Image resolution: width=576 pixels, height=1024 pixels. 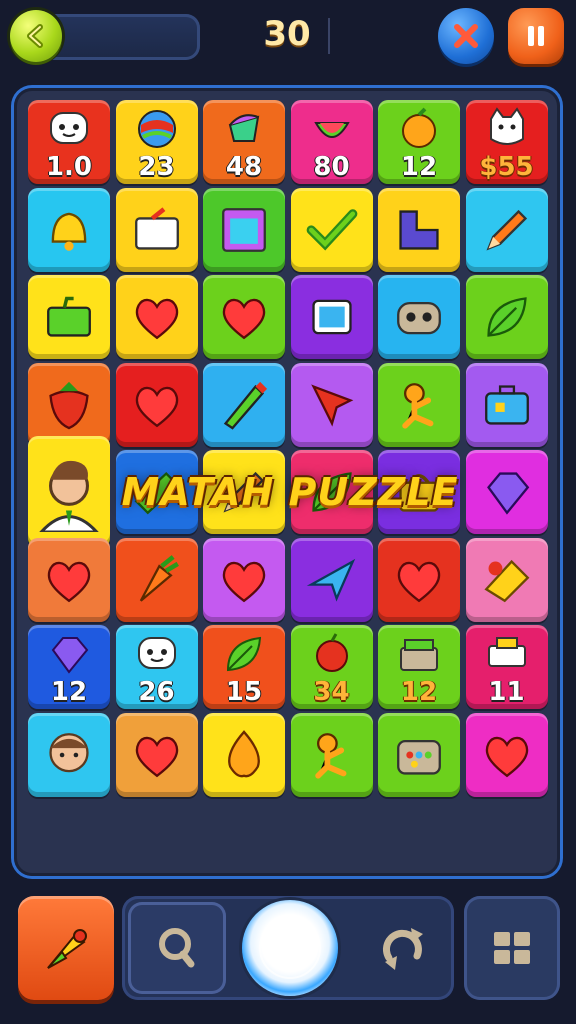 I want to click on briefcase-icon, so click(x=506, y=404).